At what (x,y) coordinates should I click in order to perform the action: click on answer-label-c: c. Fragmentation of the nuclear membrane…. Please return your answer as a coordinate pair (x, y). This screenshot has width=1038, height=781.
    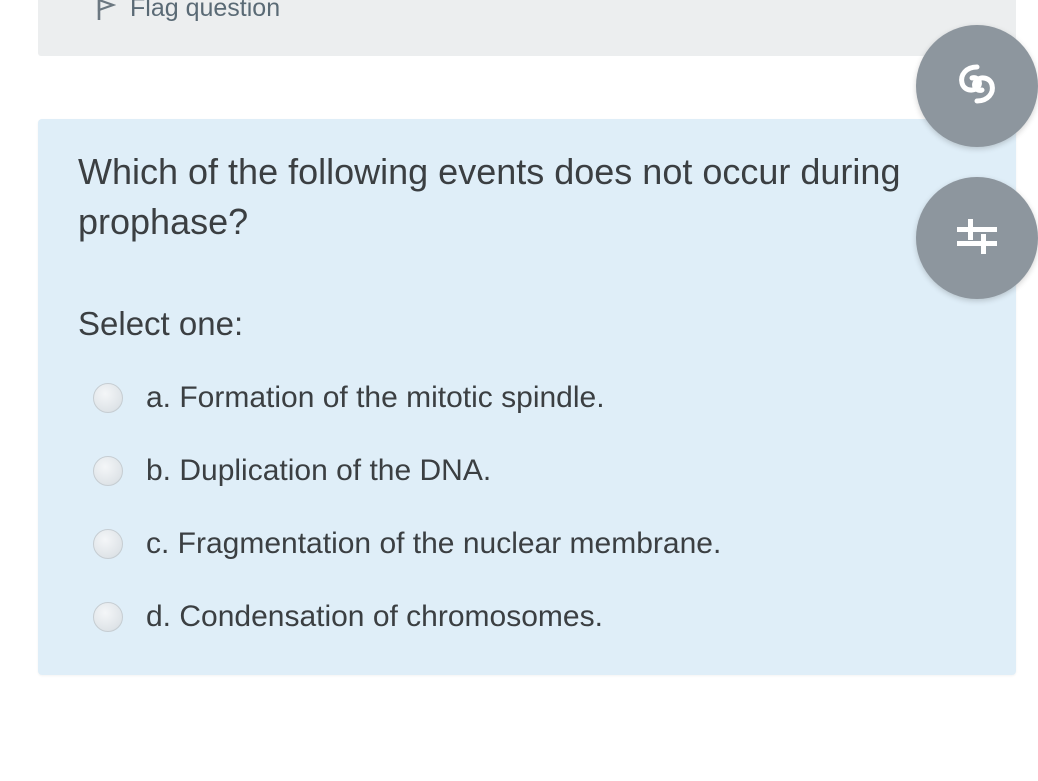
    Looking at the image, I should click on (433, 544).